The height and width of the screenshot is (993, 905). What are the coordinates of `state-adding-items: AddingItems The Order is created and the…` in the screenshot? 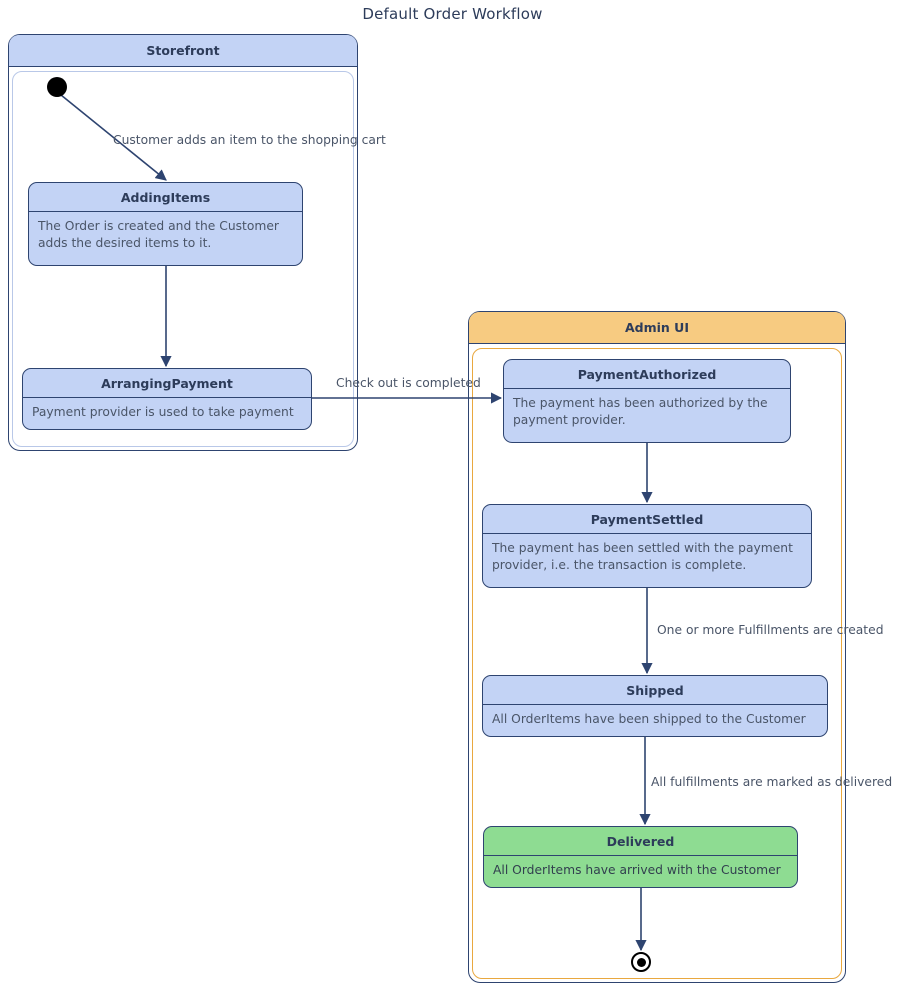 It's located at (165, 224).